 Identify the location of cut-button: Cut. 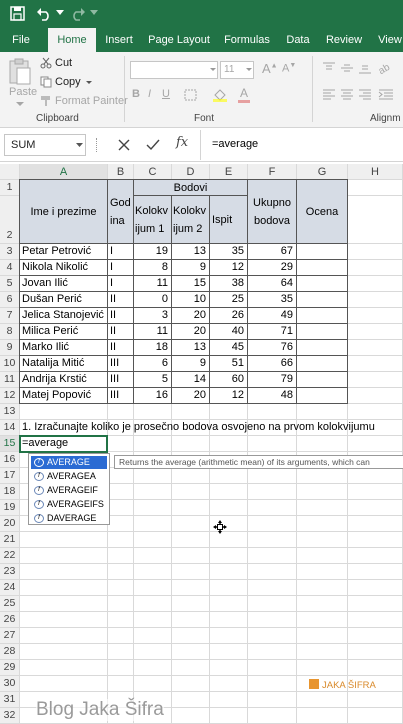
(63, 63).